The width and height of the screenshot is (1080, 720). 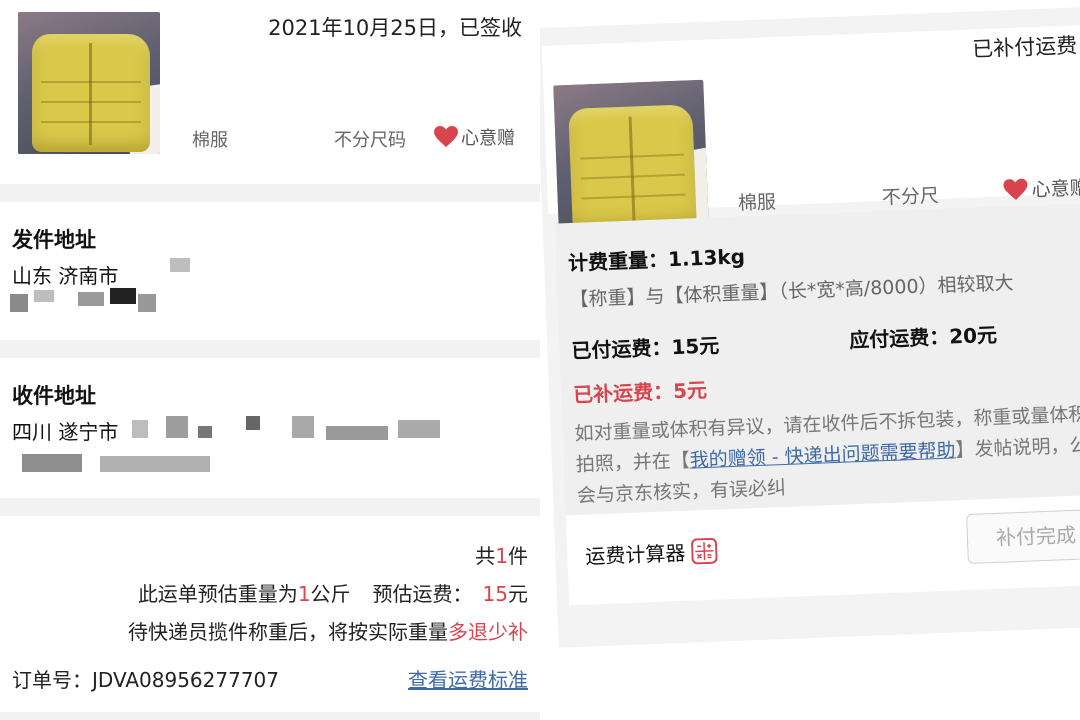 What do you see at coordinates (822, 455) in the screenshot?
I see `help-post-link: 我的赠领 - 快递出问题需要帮助` at bounding box center [822, 455].